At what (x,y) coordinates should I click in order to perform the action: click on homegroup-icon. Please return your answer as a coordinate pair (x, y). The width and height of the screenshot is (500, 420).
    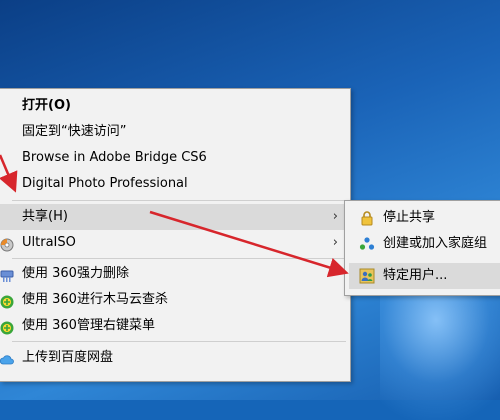
    Looking at the image, I should click on (367, 244).